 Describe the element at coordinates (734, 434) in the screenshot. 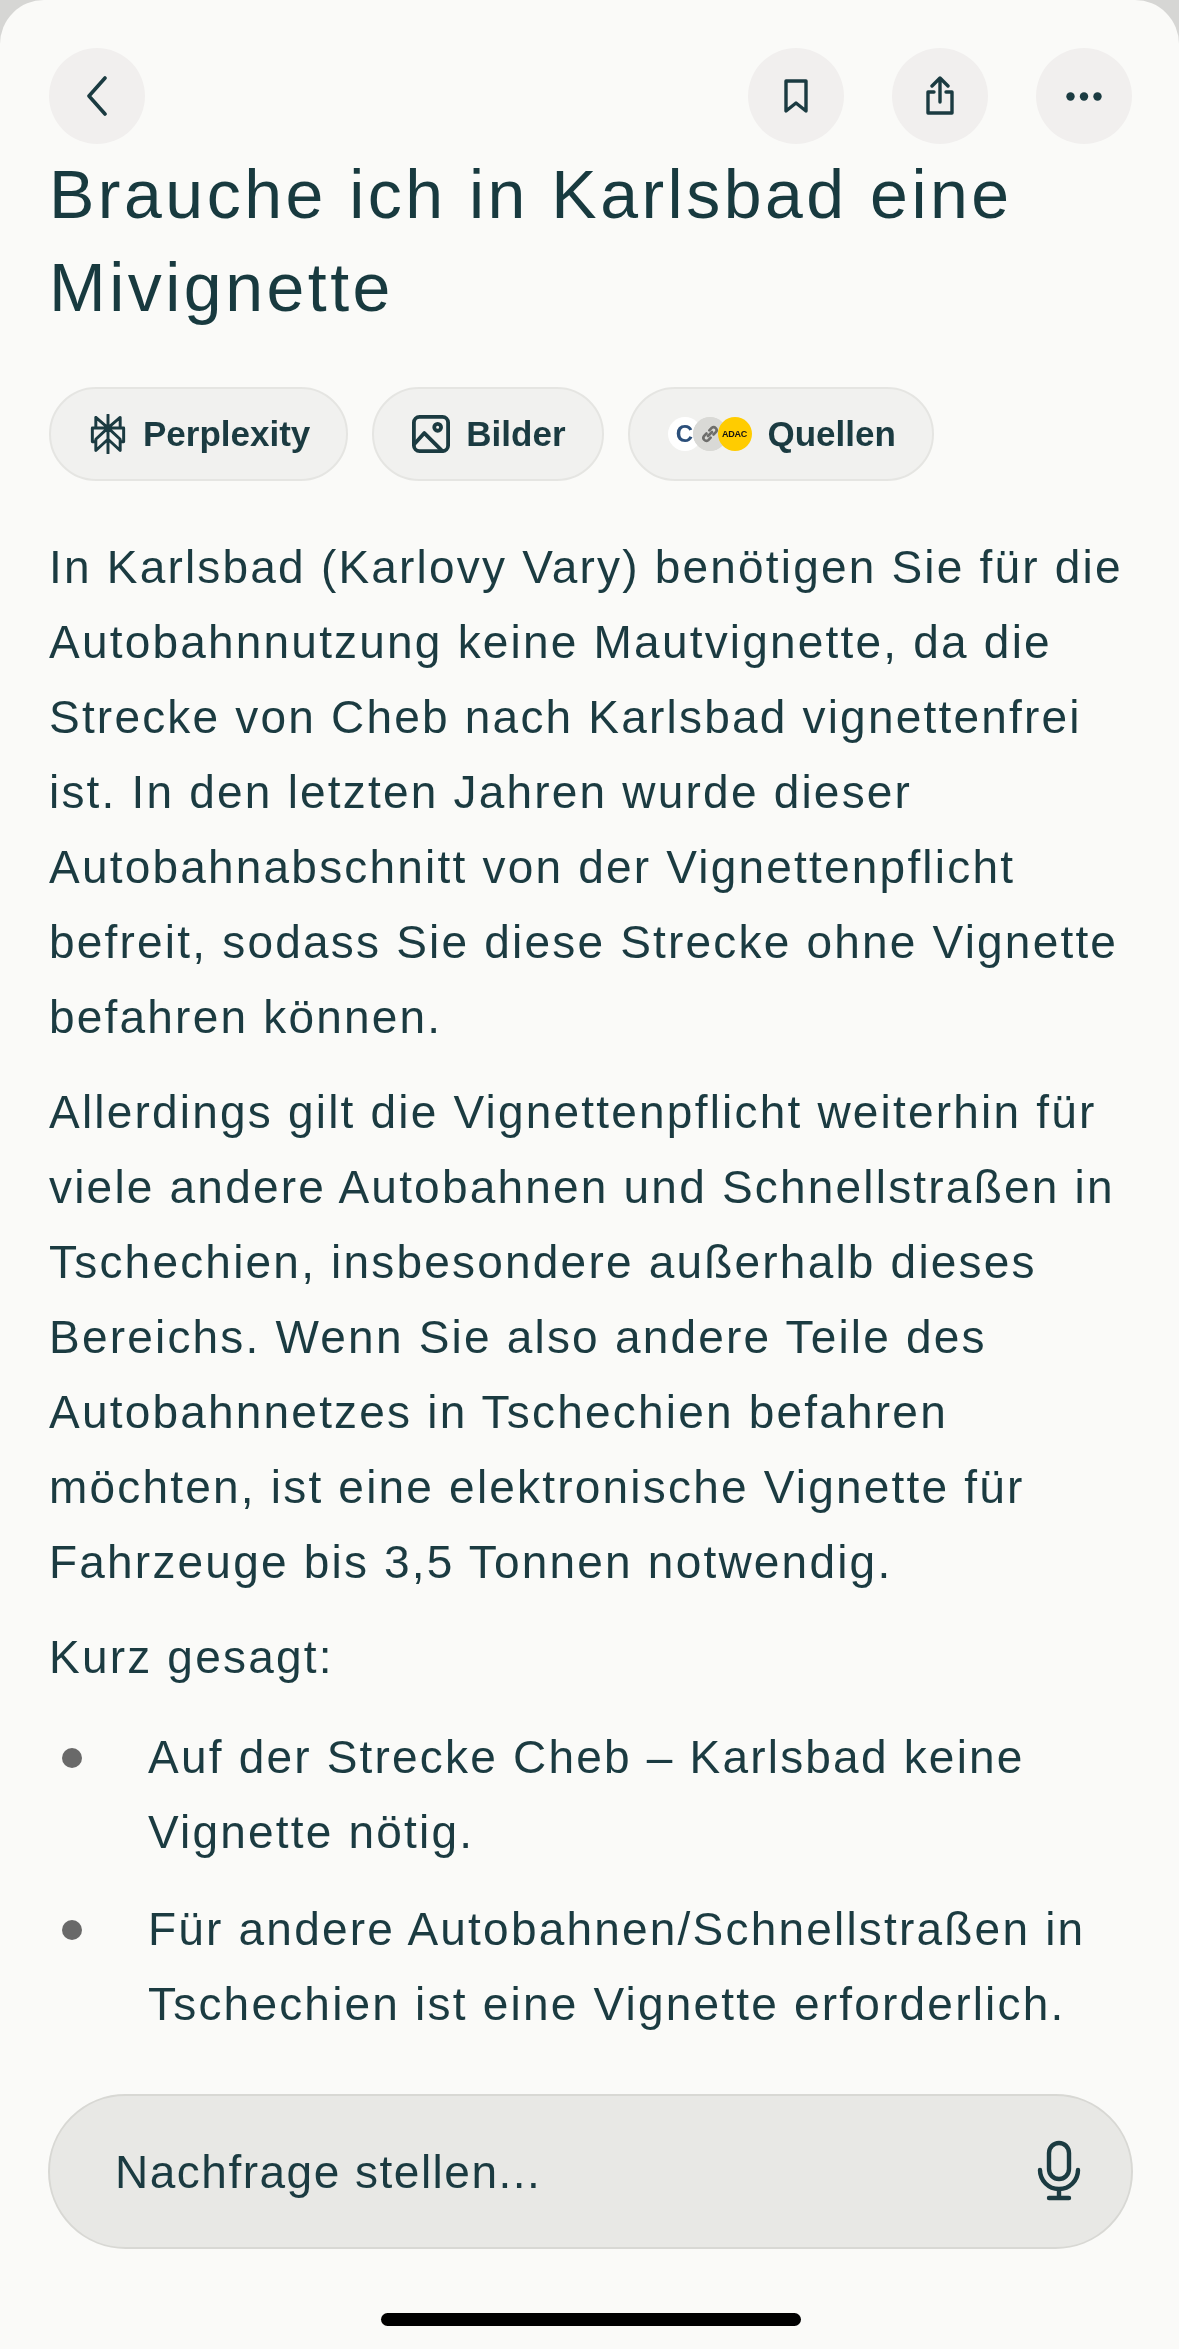

I see `source-logo: ADAC` at that location.